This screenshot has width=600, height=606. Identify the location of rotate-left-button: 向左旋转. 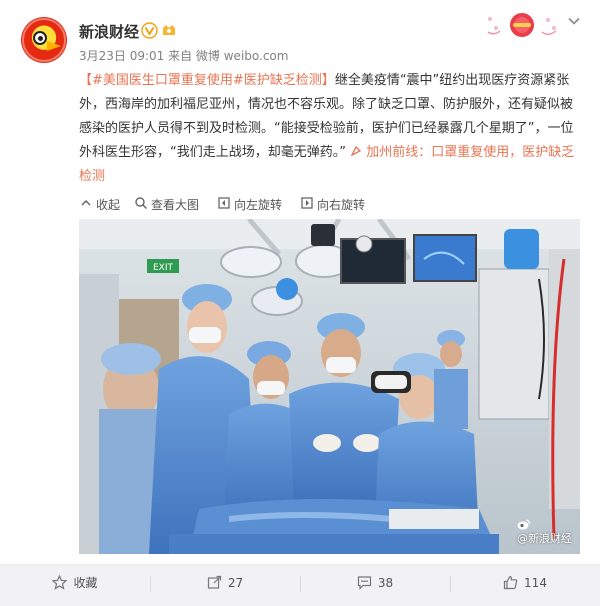
(249, 204).